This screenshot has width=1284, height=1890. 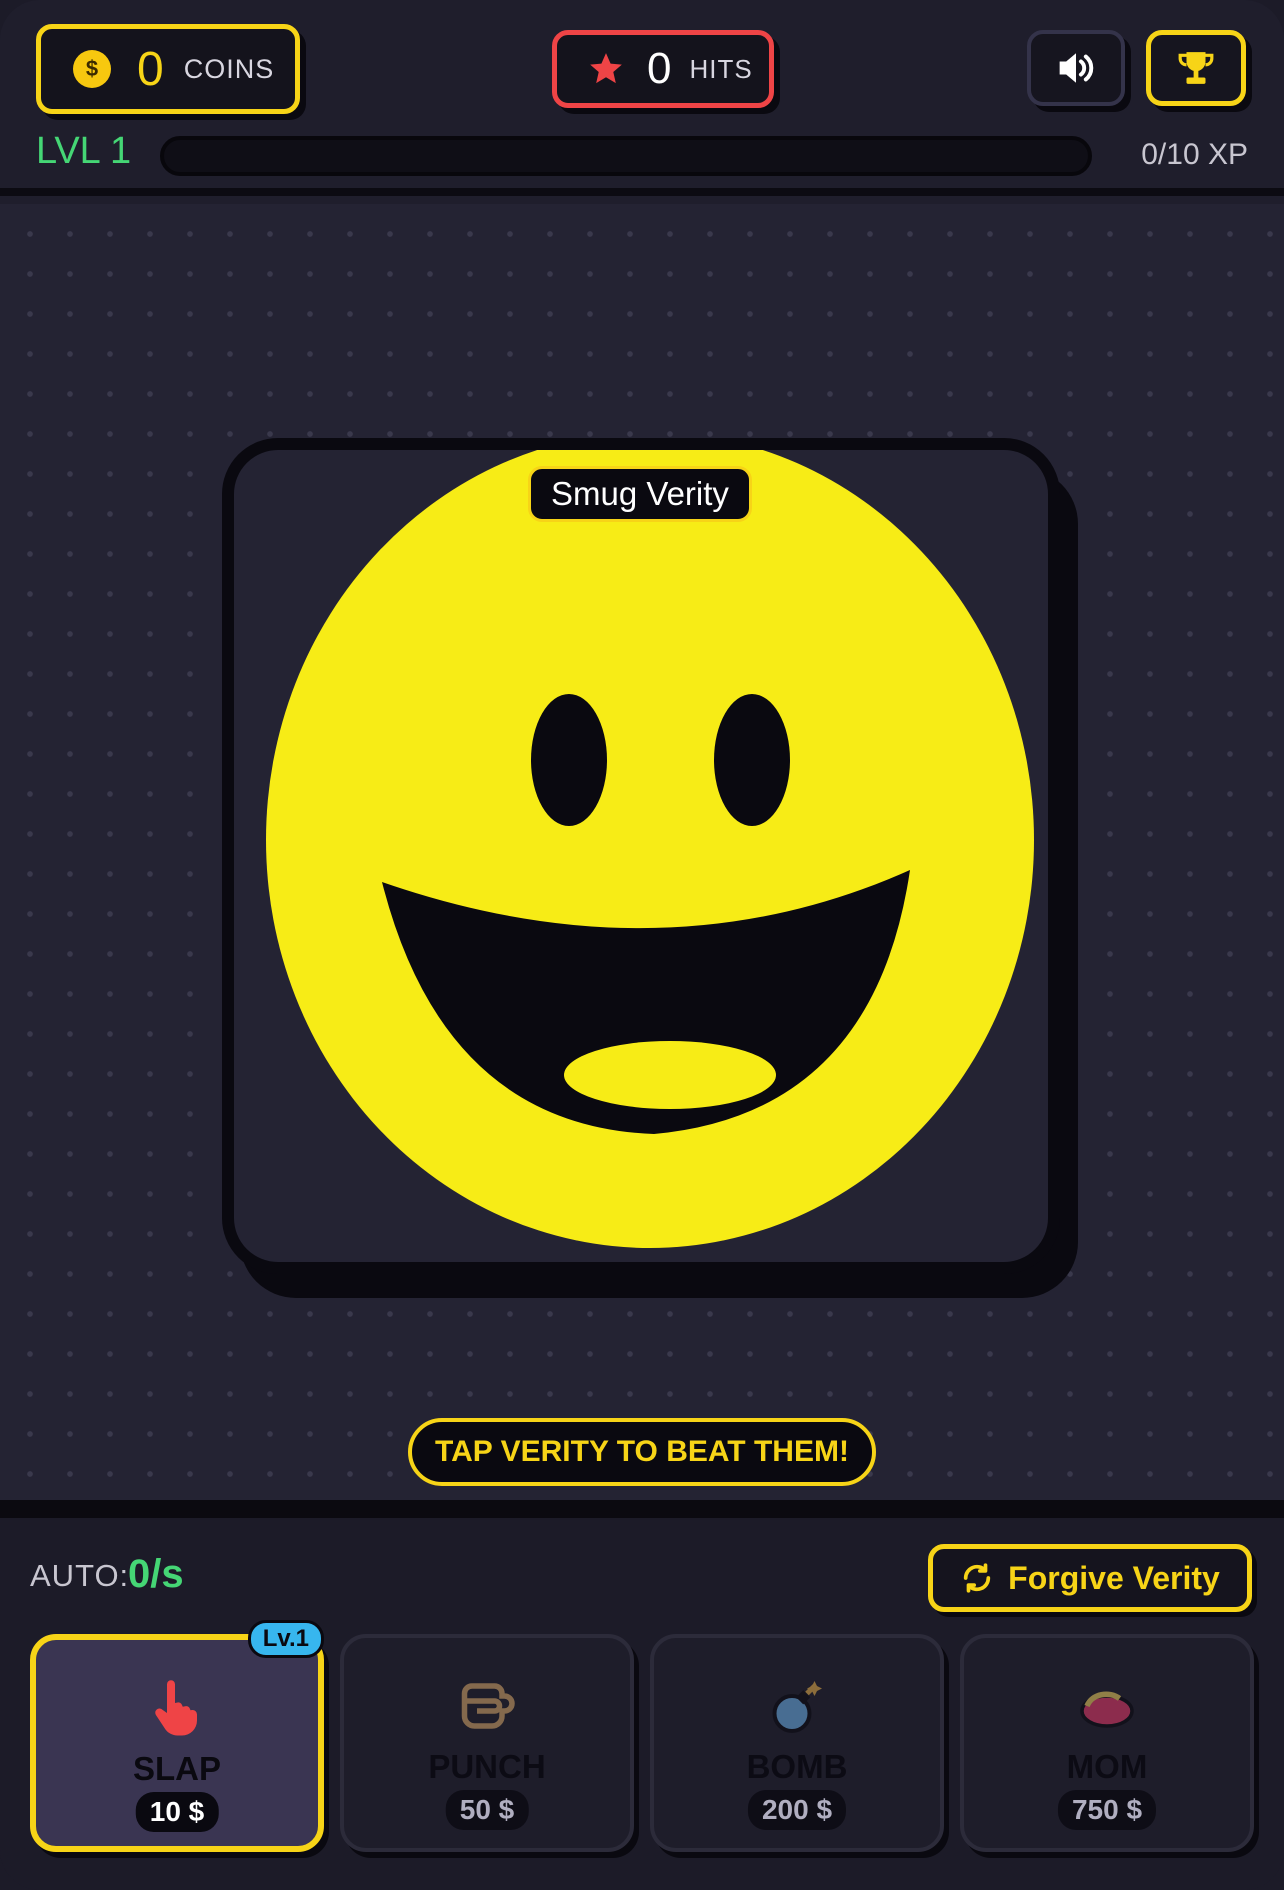 What do you see at coordinates (1107, 1766) in the screenshot?
I see `weapon-name: MOM` at bounding box center [1107, 1766].